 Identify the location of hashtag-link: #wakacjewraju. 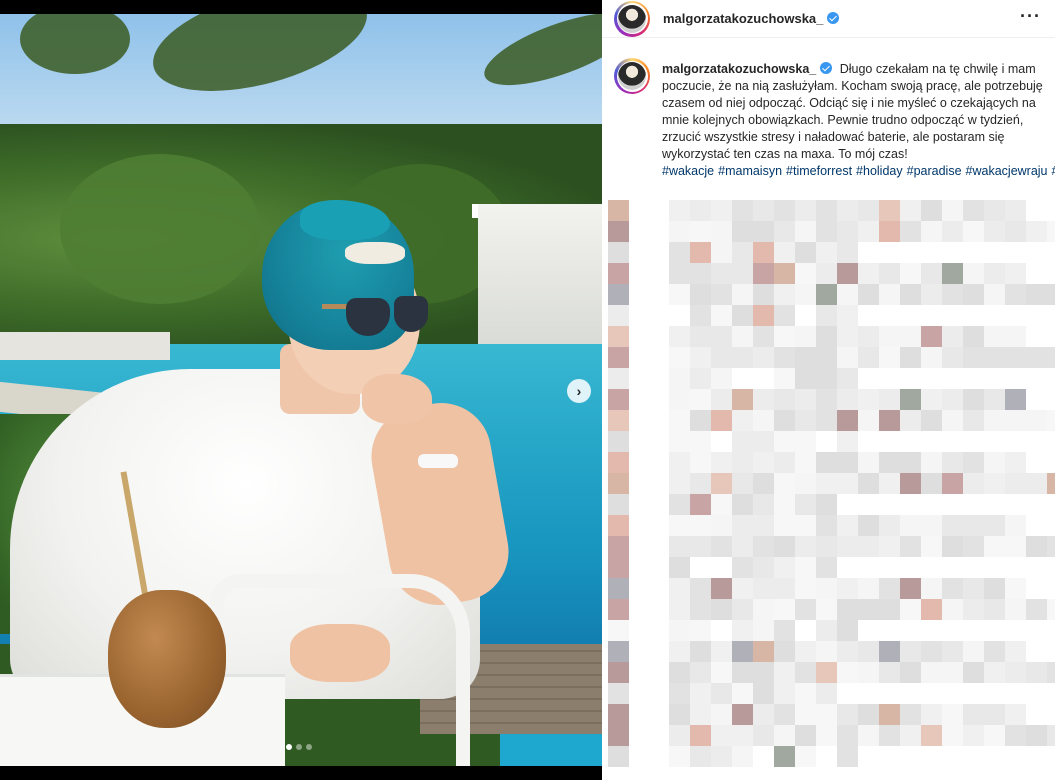
(1007, 171).